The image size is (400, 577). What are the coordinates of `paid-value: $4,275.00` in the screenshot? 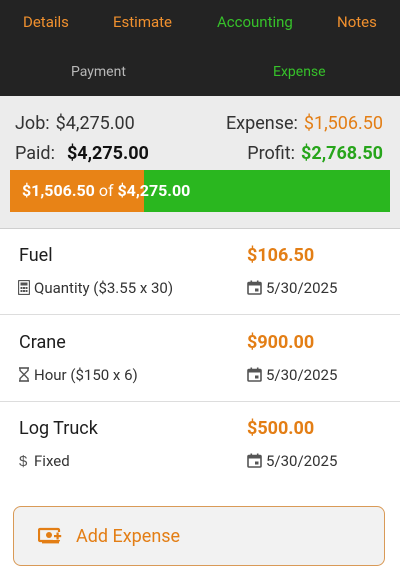 It's located at (107, 153).